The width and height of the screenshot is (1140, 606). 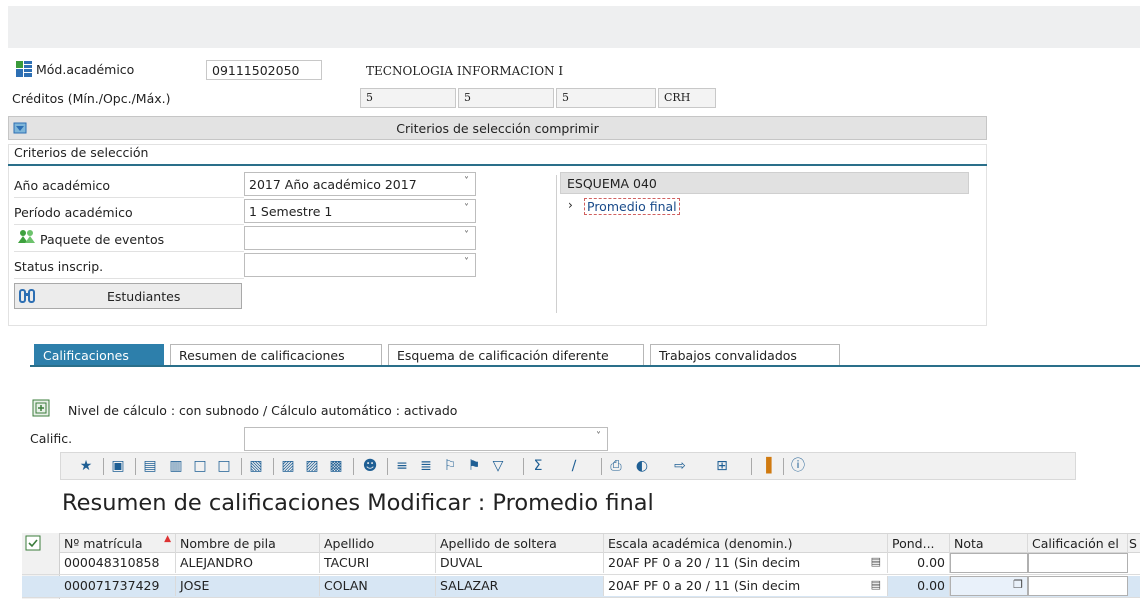 I want to click on graphic-icon: ▐, so click(x=766, y=466).